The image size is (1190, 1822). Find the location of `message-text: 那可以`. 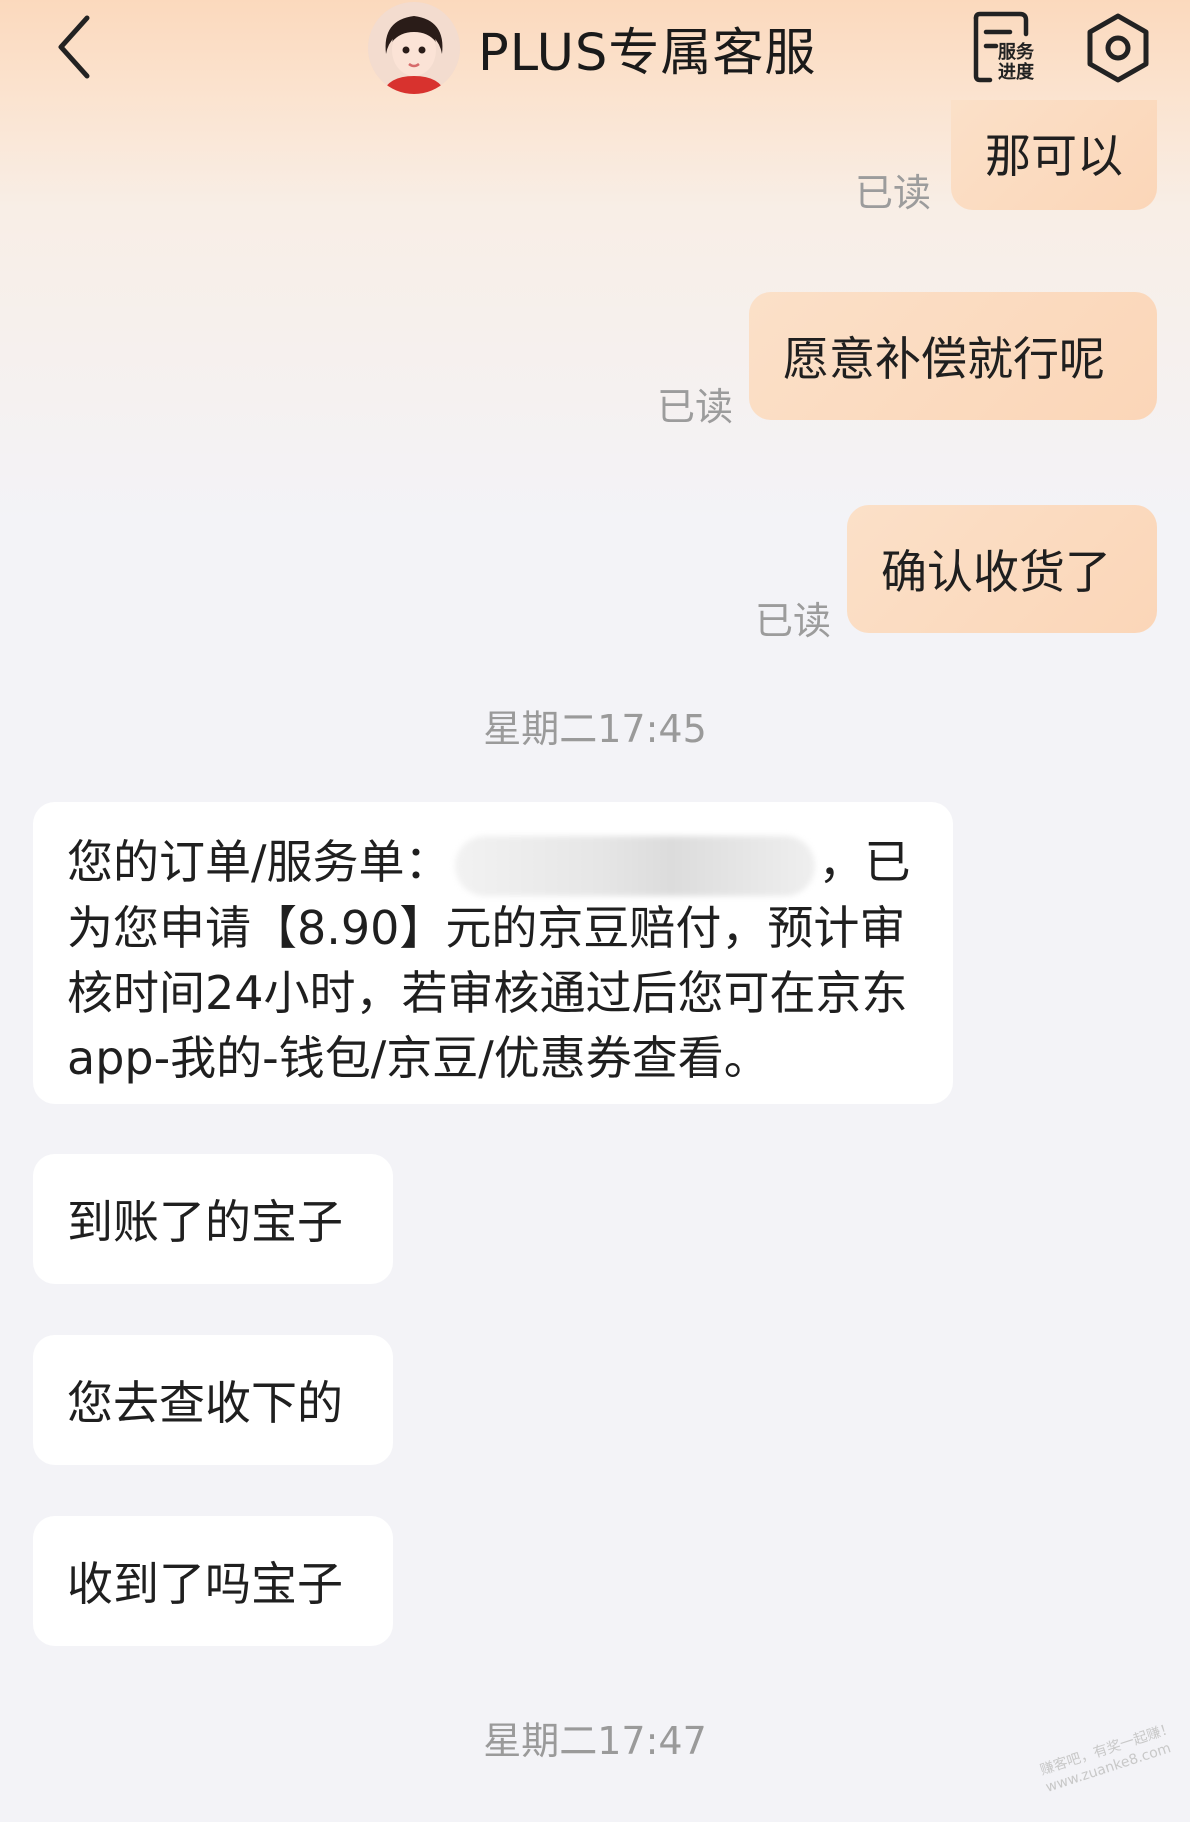

message-text: 那可以 is located at coordinates (1054, 156).